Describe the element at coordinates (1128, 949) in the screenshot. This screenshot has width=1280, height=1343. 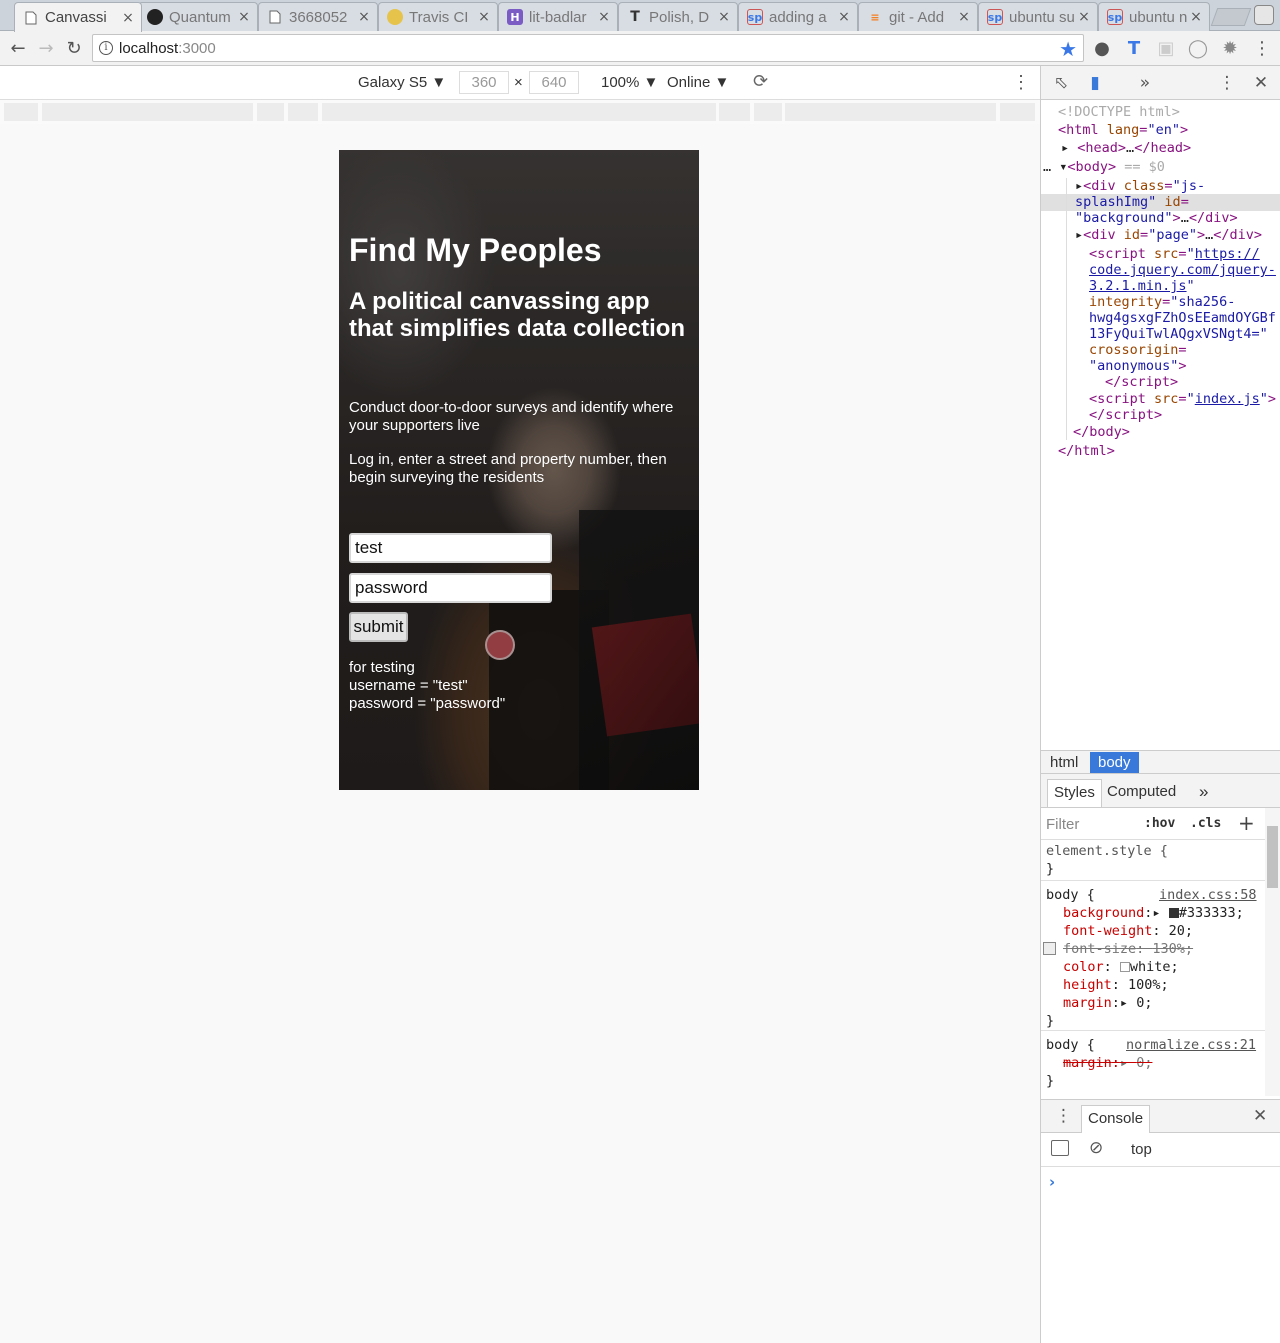
I see `prop-font-size: font-size: 130%;` at that location.